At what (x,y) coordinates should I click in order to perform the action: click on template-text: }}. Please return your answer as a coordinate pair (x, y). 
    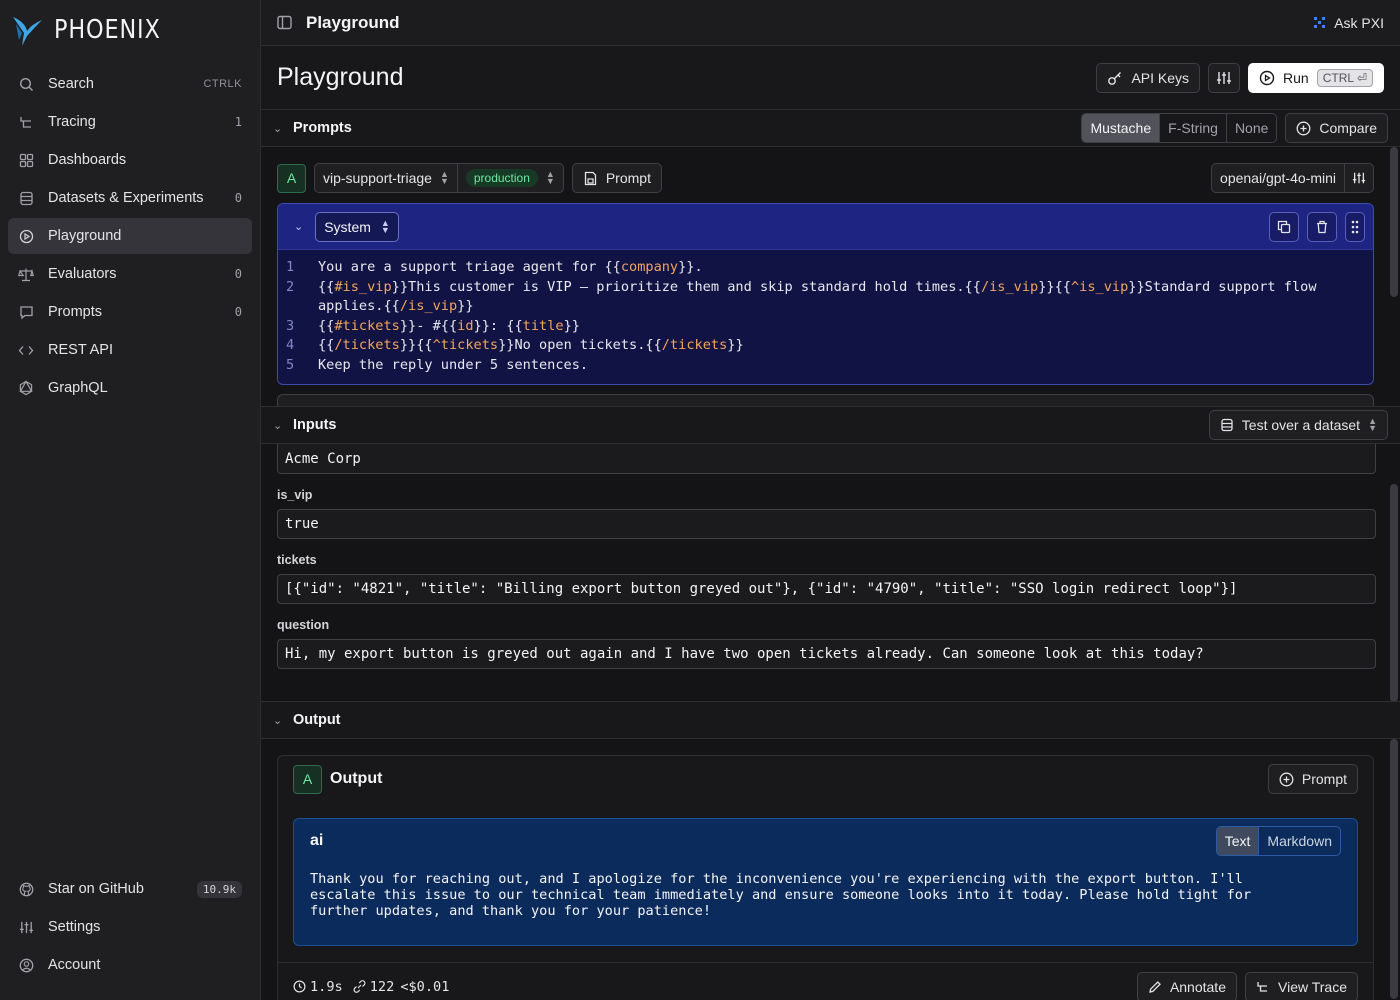
    Looking at the image, I should click on (465, 306).